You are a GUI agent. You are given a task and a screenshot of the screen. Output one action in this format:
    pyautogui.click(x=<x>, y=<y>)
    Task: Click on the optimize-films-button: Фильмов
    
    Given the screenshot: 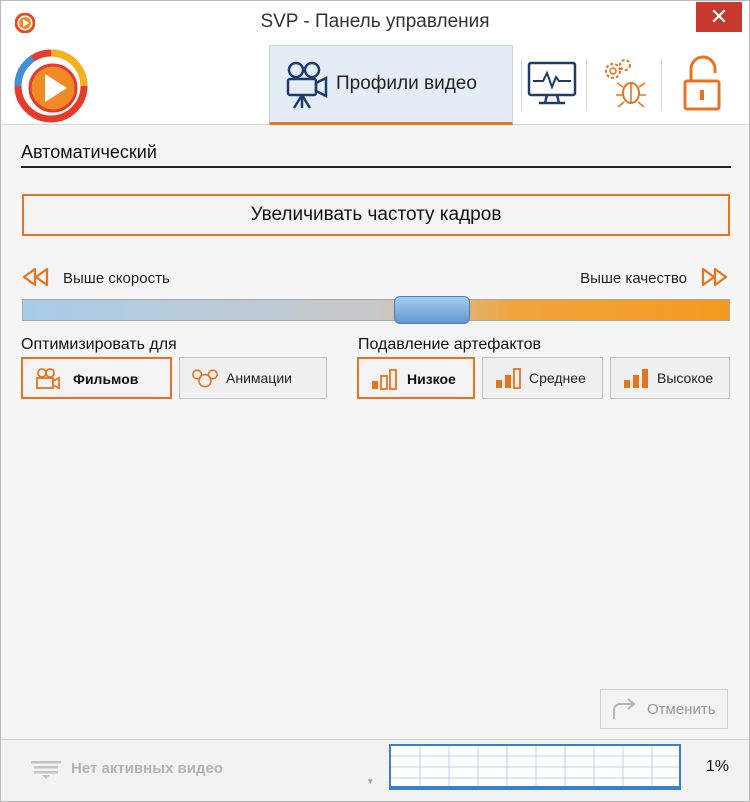 What is the action you would take?
    pyautogui.click(x=96, y=378)
    